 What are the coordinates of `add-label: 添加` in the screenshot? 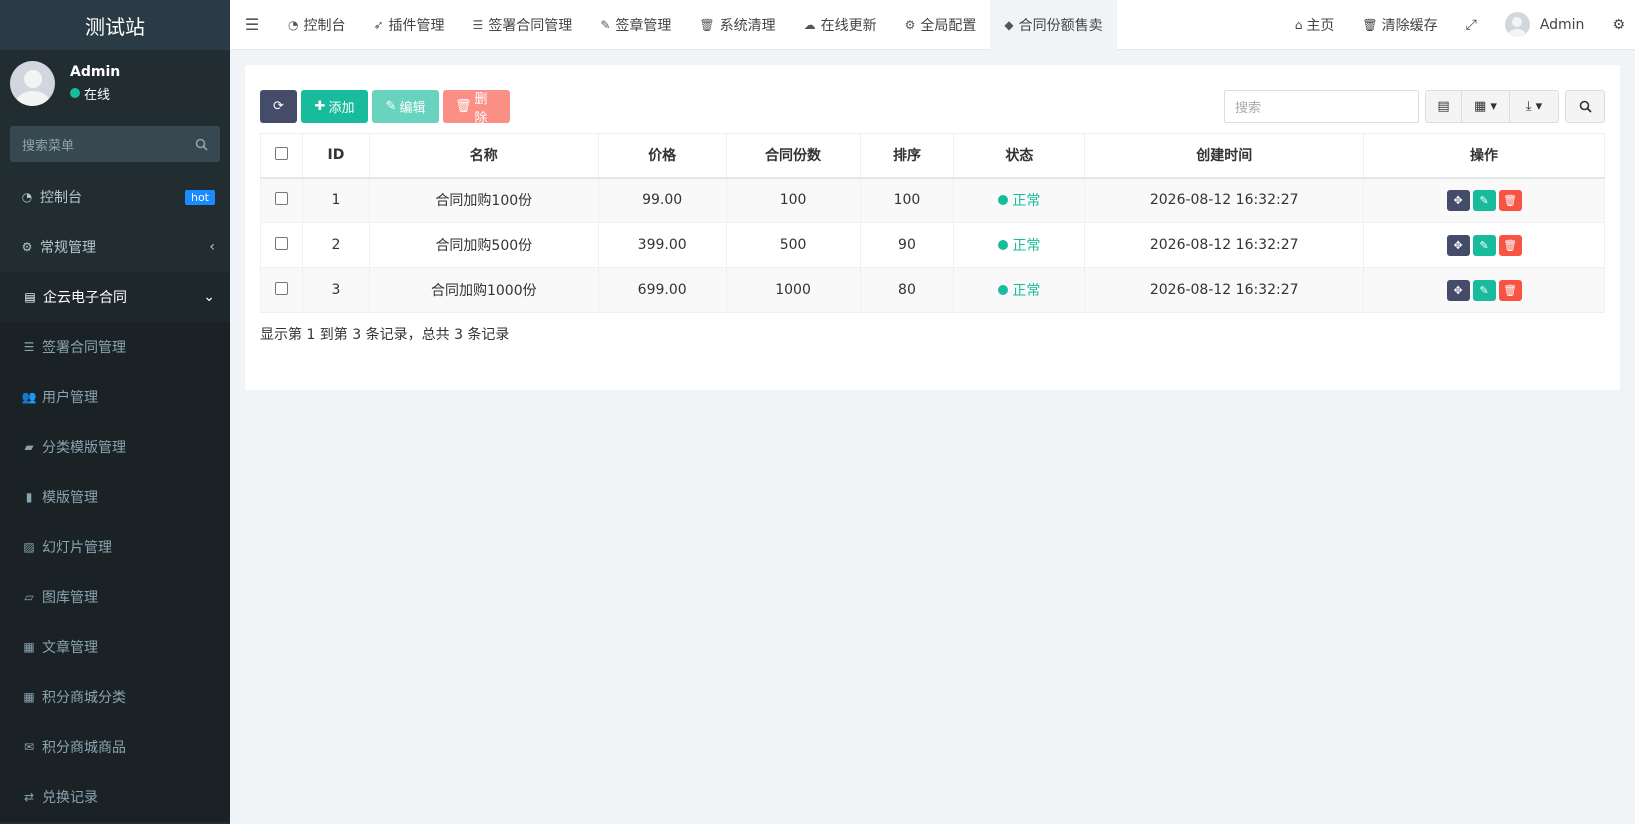 It's located at (341, 108).